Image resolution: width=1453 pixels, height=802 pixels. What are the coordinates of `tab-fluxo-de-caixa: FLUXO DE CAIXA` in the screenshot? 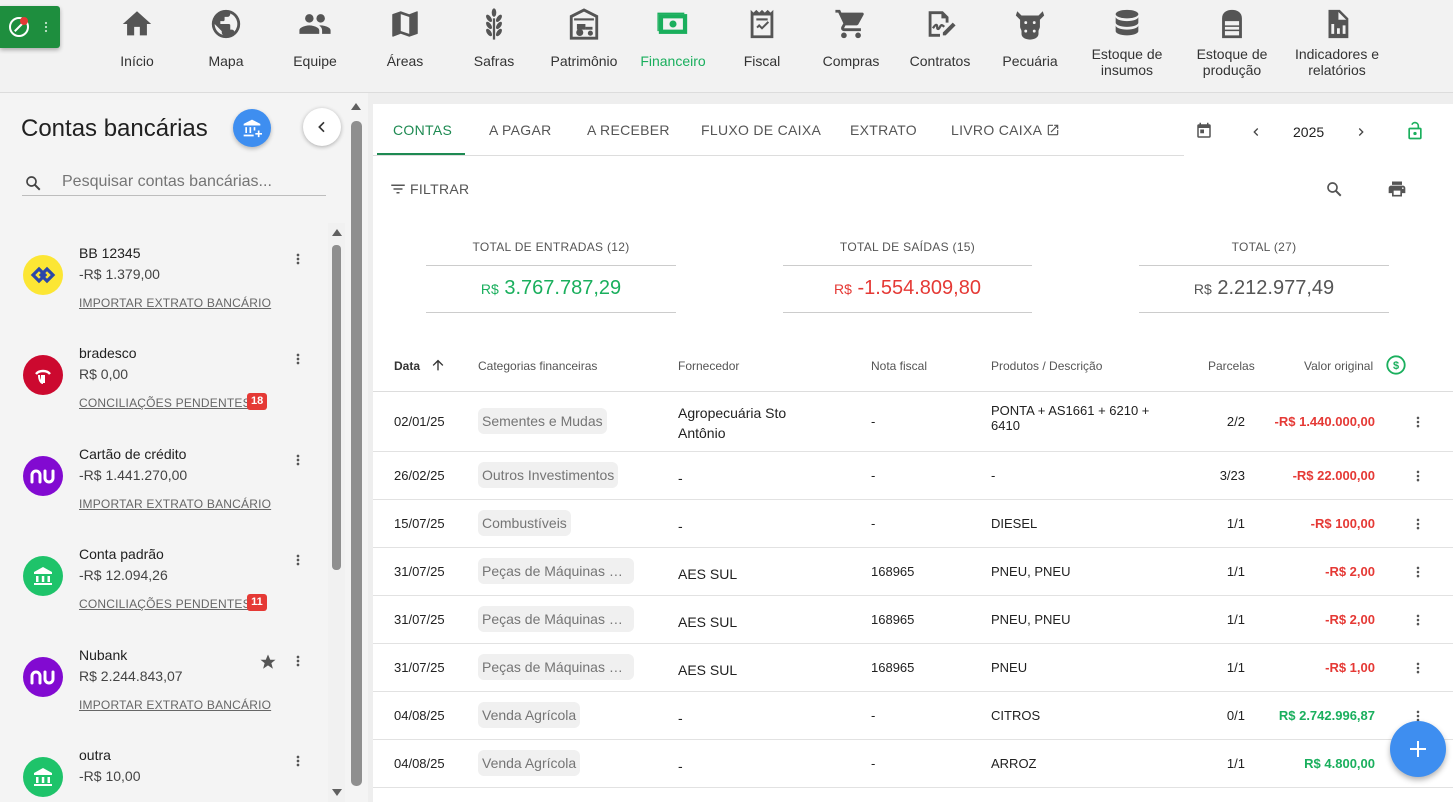 It's located at (761, 130).